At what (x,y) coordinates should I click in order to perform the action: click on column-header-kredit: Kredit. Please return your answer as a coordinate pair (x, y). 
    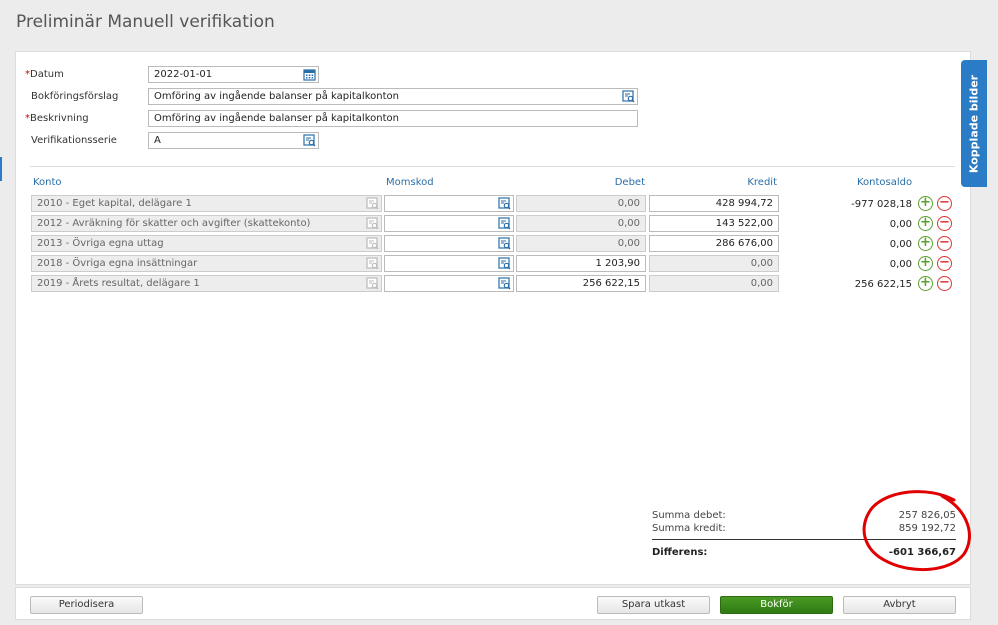
    Looking at the image, I should click on (762, 182).